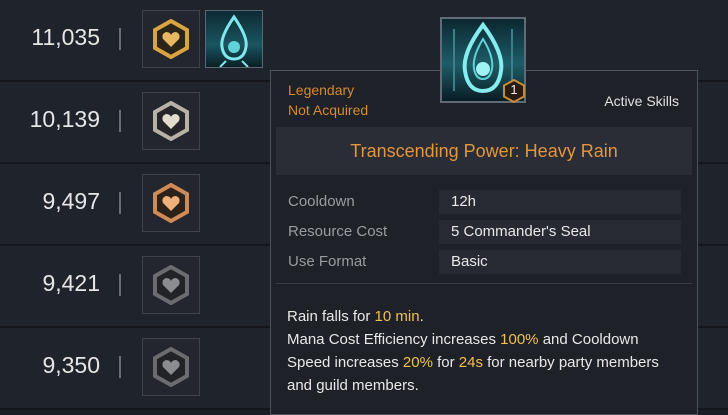 The image size is (728, 415). I want to click on score-value: 11,035, so click(65, 37).